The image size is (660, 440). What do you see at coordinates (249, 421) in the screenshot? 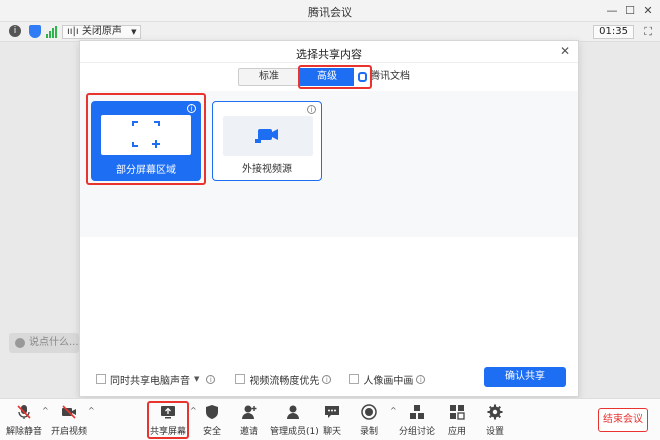
I see `invite-button: 邀请` at bounding box center [249, 421].